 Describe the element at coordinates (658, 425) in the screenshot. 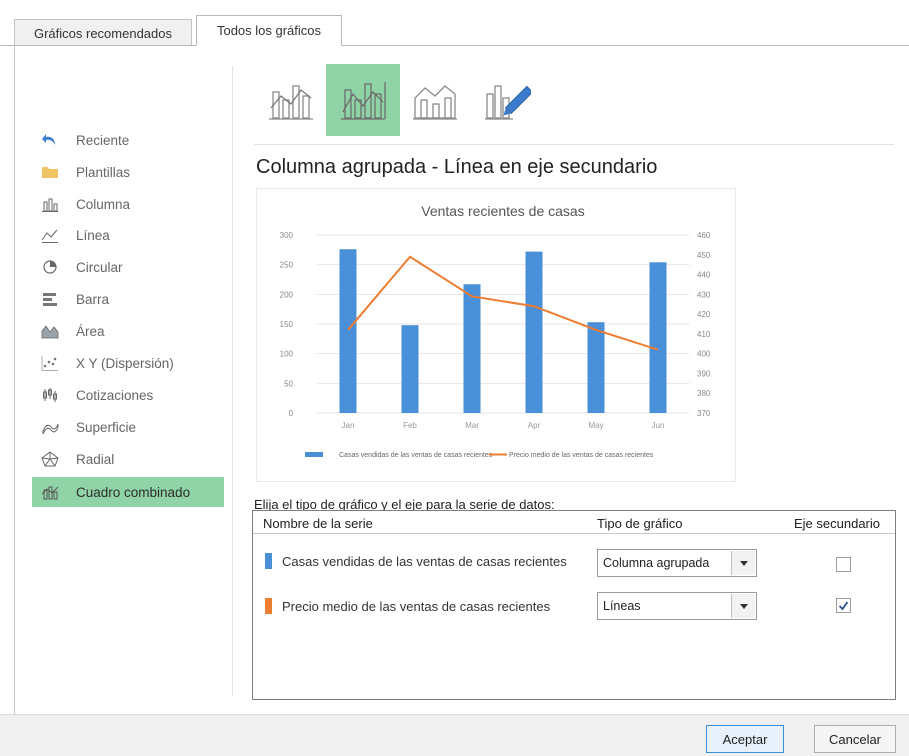

I see `x-tick-label: Jun` at that location.